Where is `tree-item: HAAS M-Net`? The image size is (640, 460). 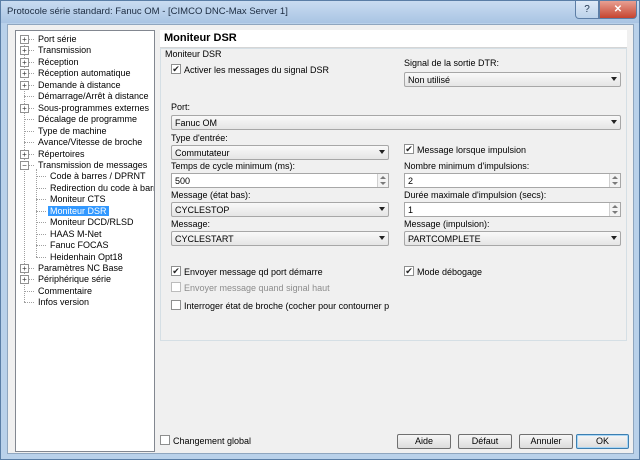
tree-item: HAAS M-Net is located at coordinates (76, 234).